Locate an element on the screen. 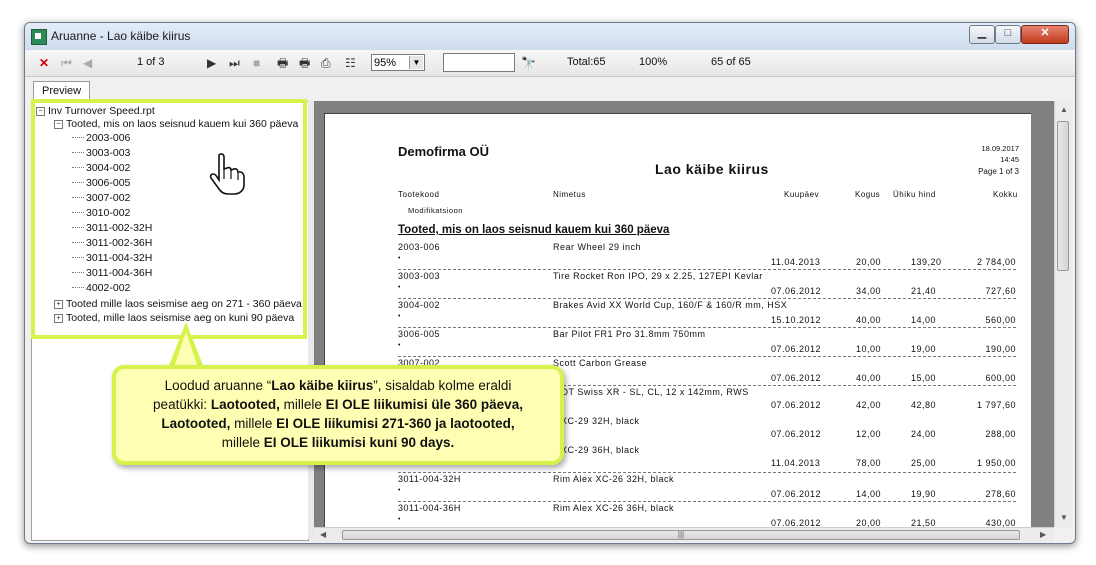  row-qty: 34,00 is located at coordinates (869, 291).